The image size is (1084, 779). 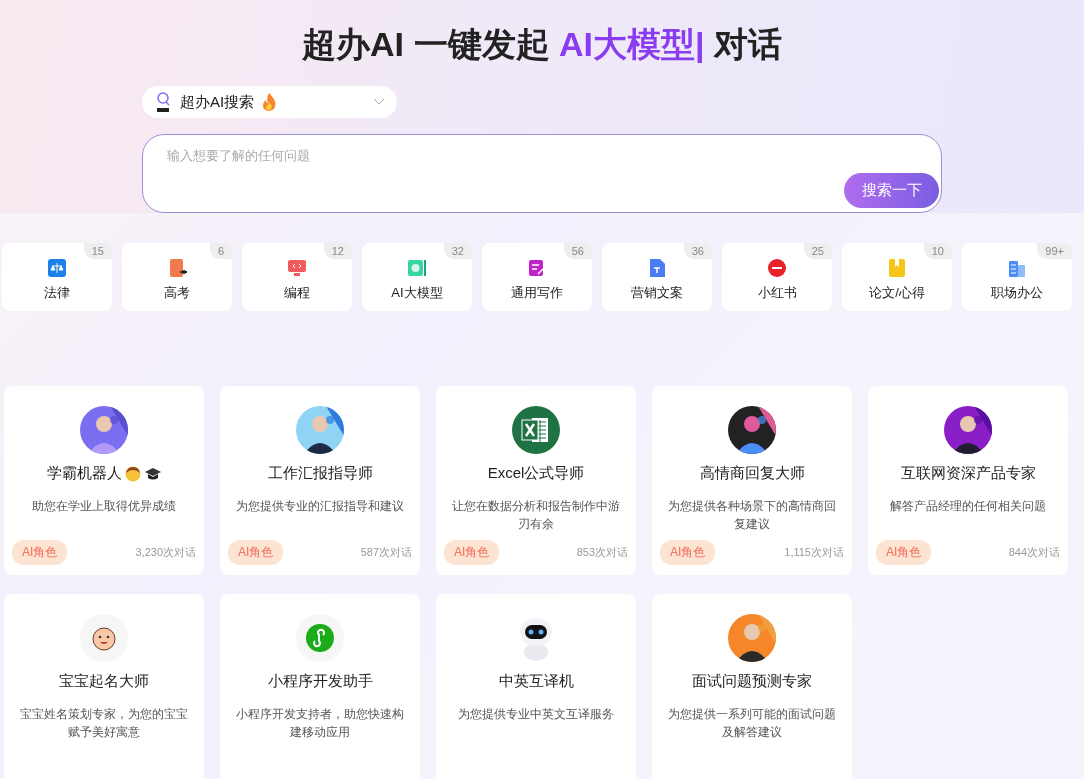 What do you see at coordinates (602, 552) in the screenshot?
I see `chat-count: 853次对话` at bounding box center [602, 552].